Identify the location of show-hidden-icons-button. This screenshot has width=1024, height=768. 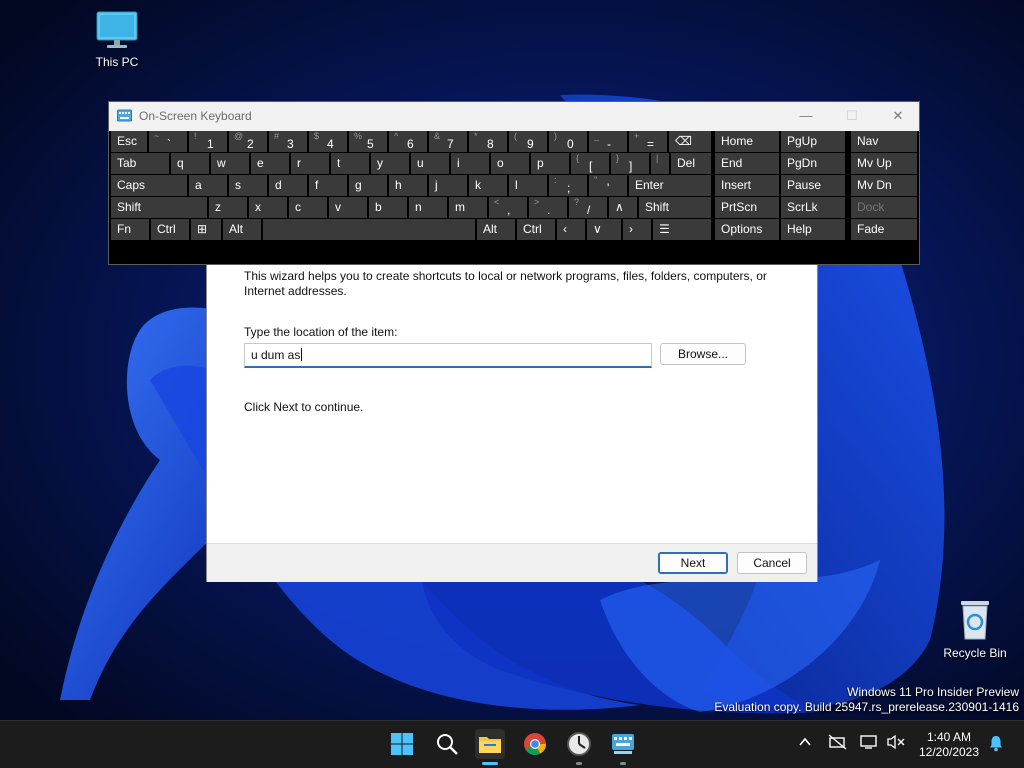
(805, 743).